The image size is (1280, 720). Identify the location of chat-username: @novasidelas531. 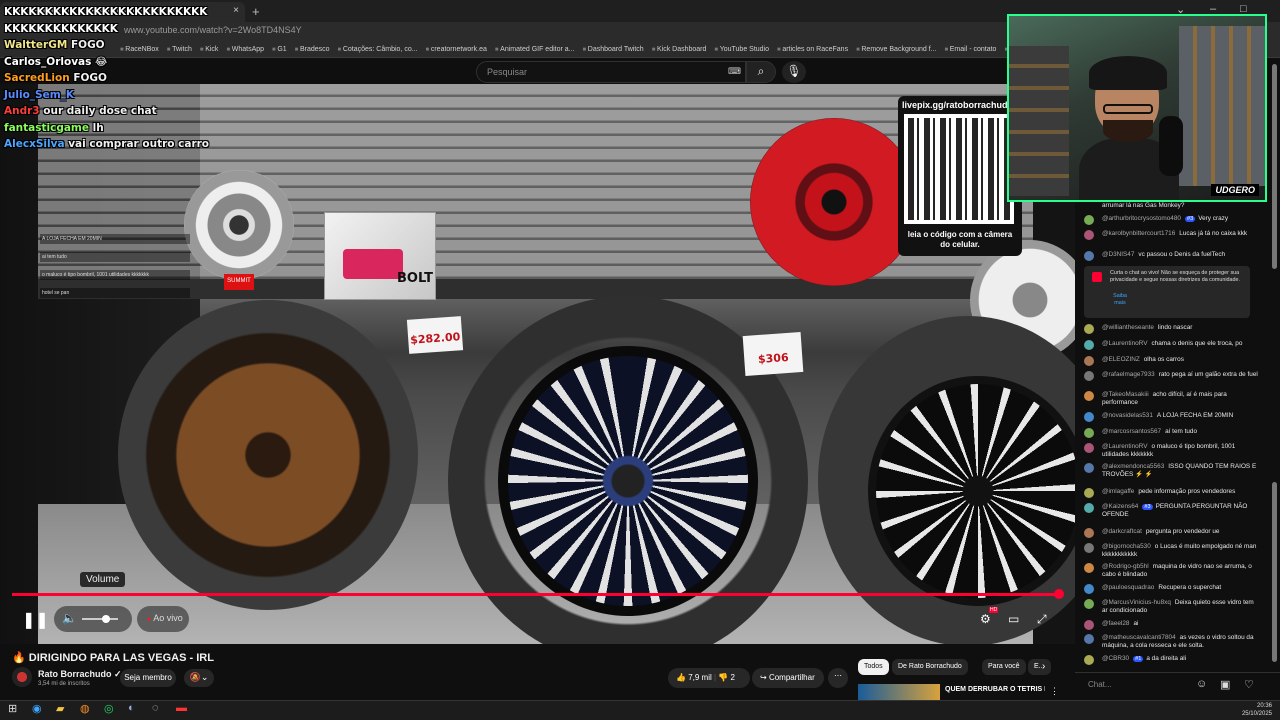
(1127, 415).